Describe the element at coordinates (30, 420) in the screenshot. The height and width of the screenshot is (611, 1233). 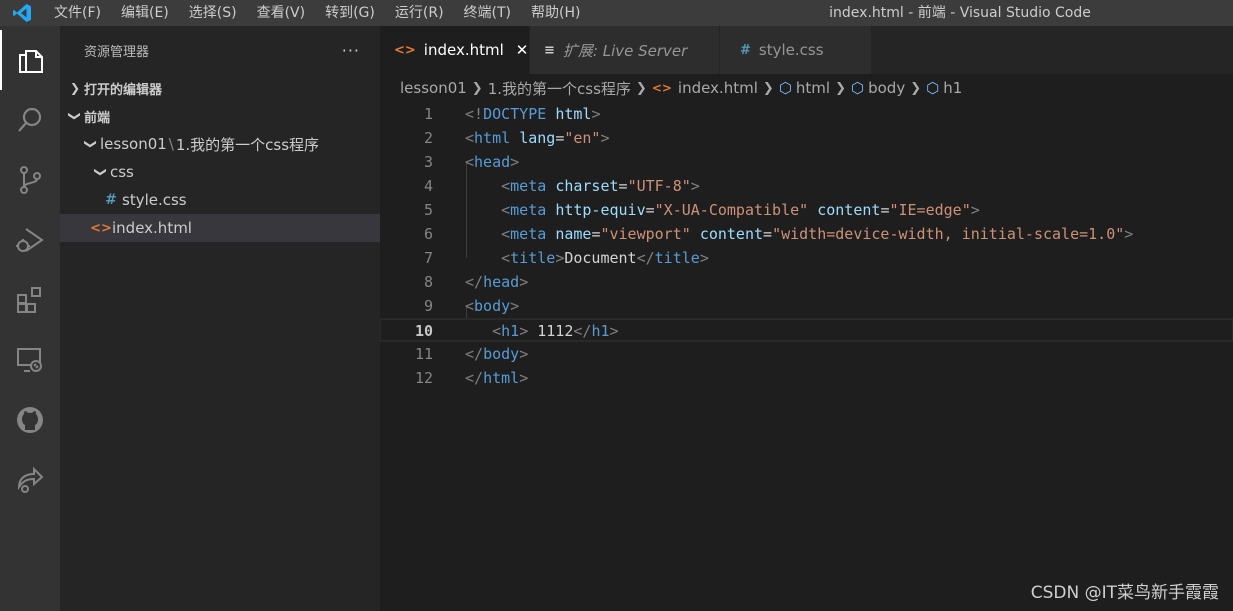
I see `github-icon` at that location.